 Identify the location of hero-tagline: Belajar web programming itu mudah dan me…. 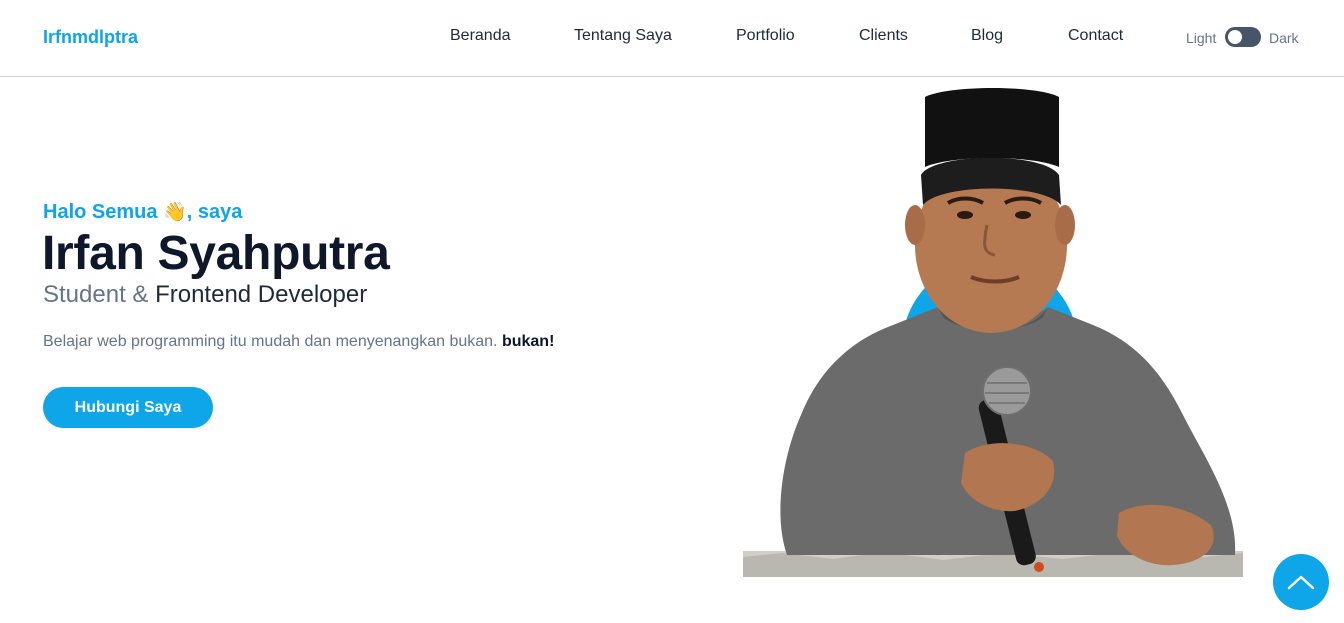
(298, 342).